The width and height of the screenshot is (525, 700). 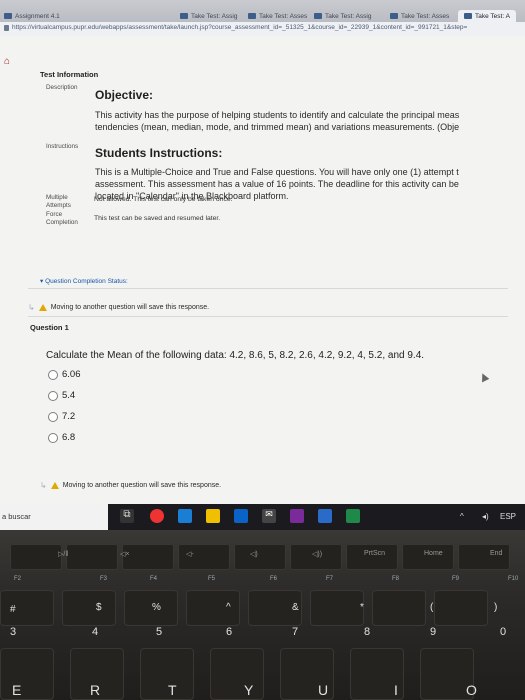 I want to click on answer-option-label: 6.06, so click(x=71, y=374).